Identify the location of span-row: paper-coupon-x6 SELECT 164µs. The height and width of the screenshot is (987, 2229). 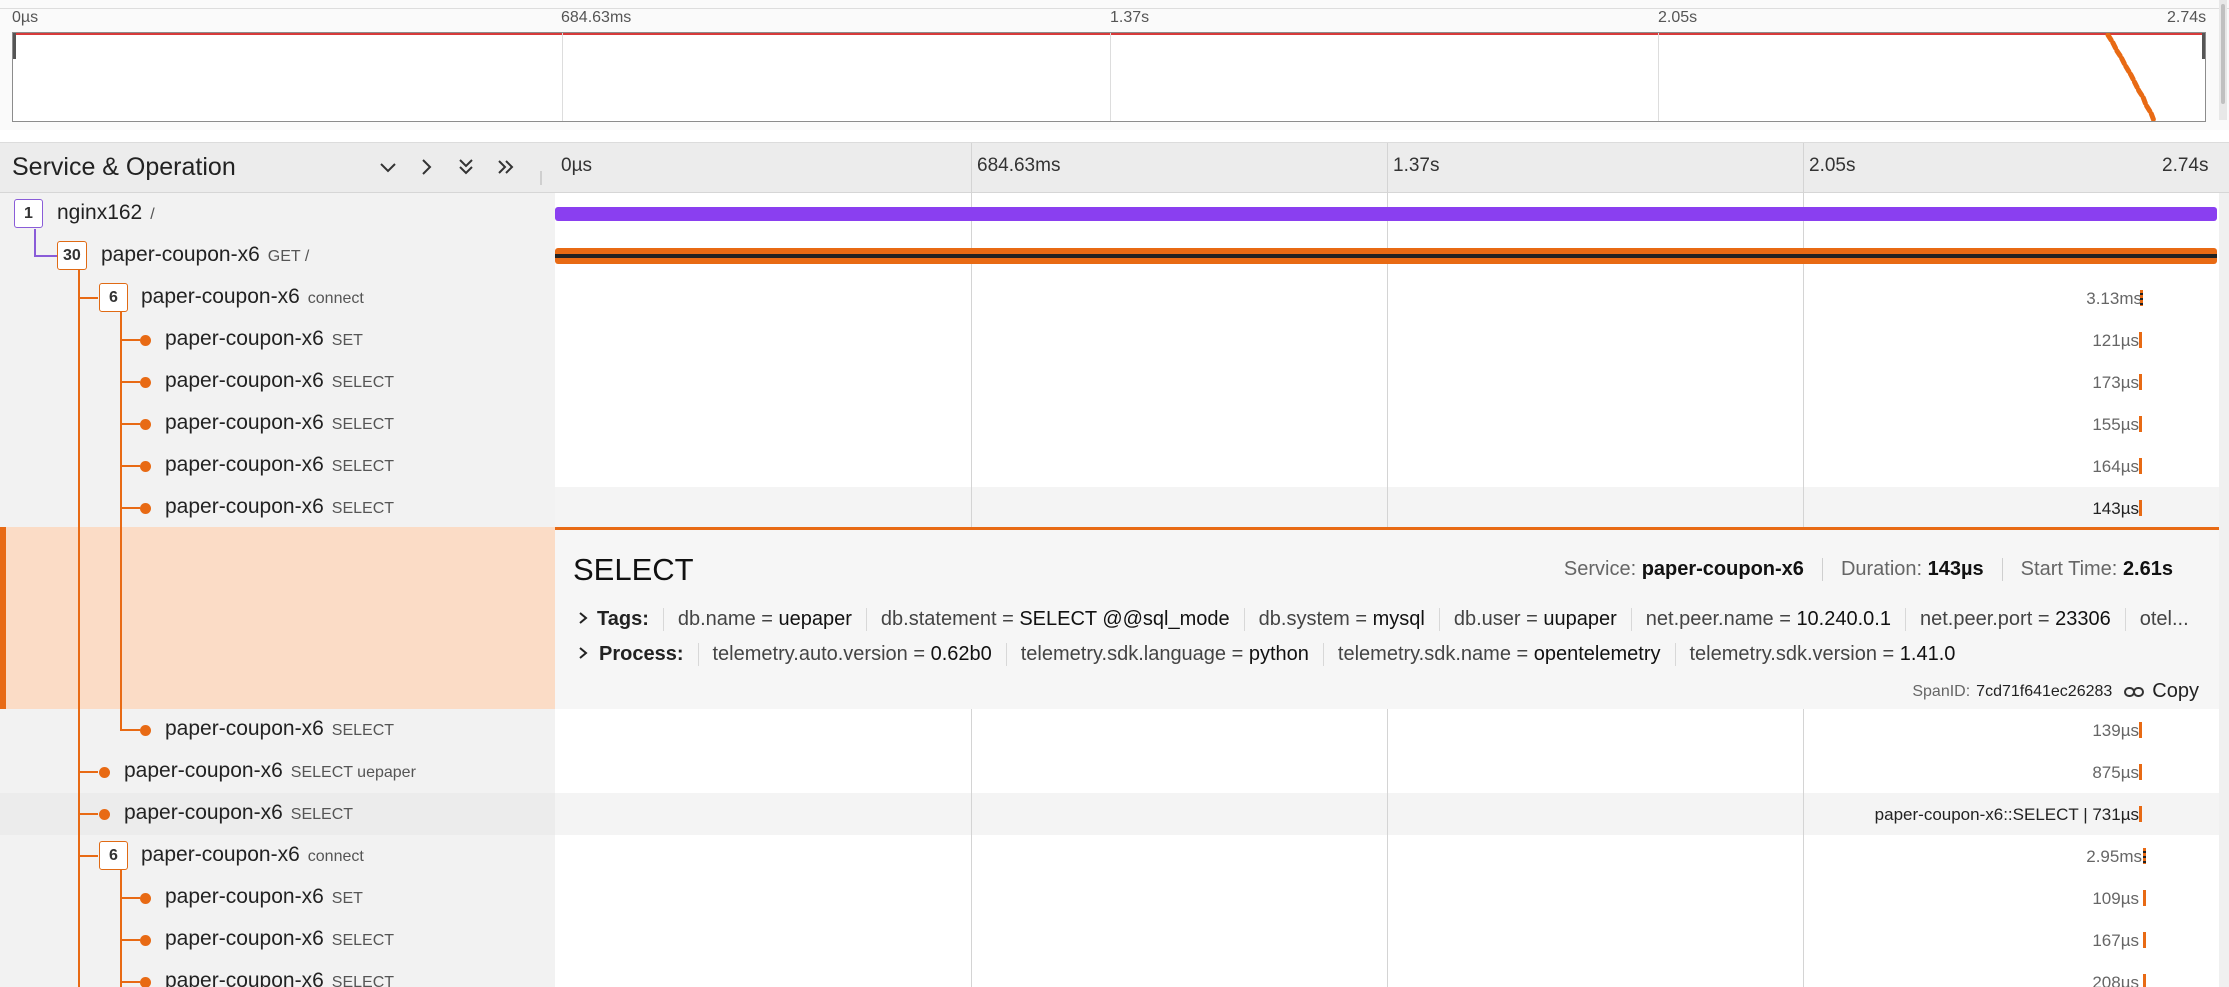
(1114, 466).